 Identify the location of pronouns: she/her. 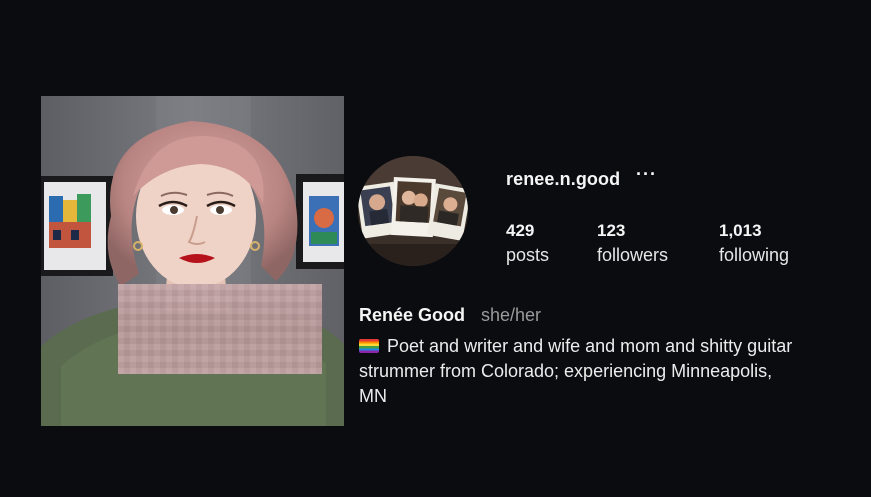
(511, 315).